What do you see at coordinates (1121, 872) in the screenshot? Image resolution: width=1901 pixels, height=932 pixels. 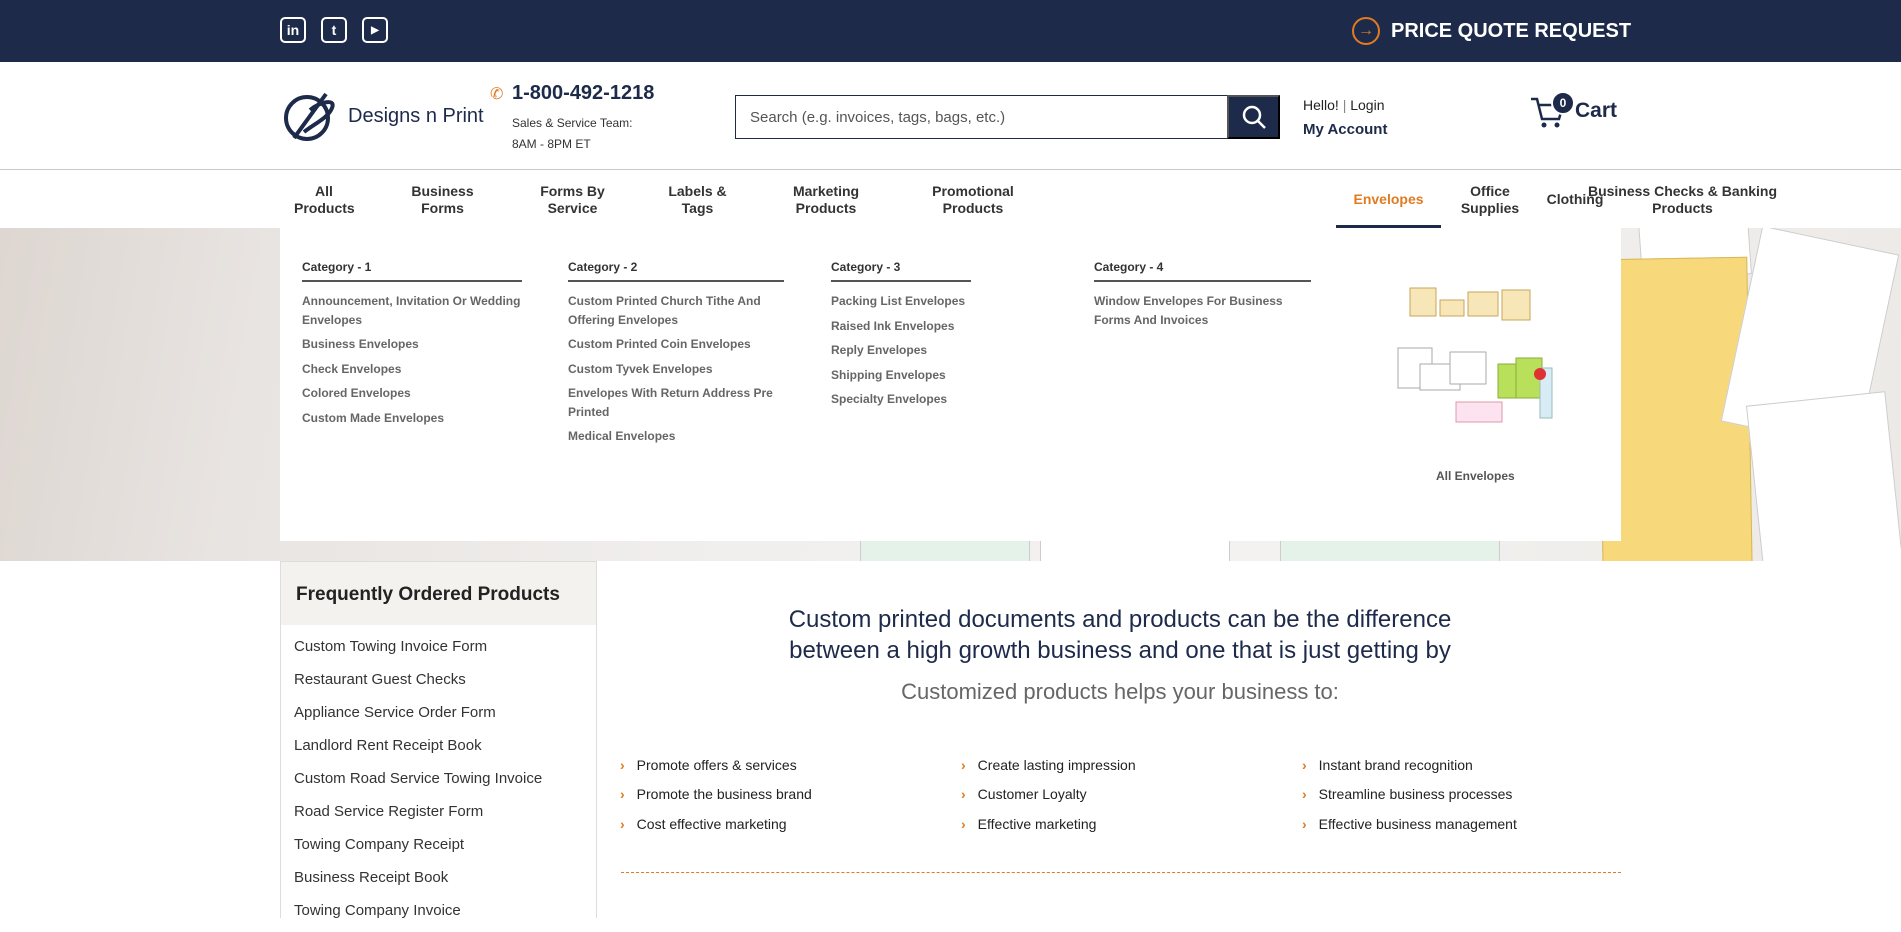 I see `section-divider` at bounding box center [1121, 872].